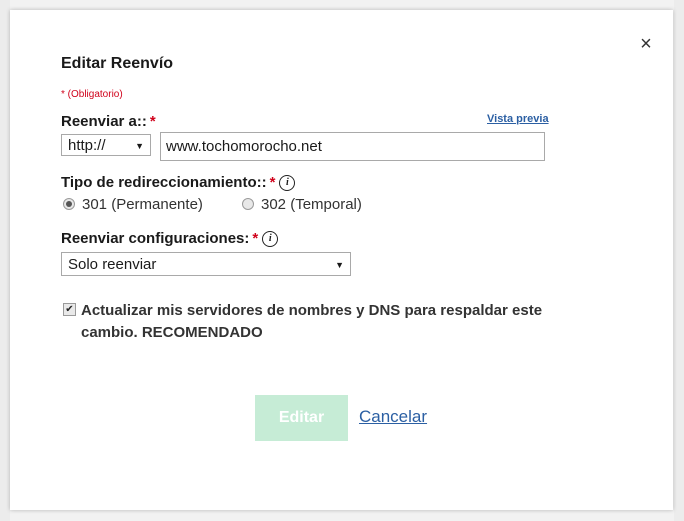 Image resolution: width=684 pixels, height=521 pixels. What do you see at coordinates (92, 94) in the screenshot?
I see `required-note: * (Obligatorio)` at bounding box center [92, 94].